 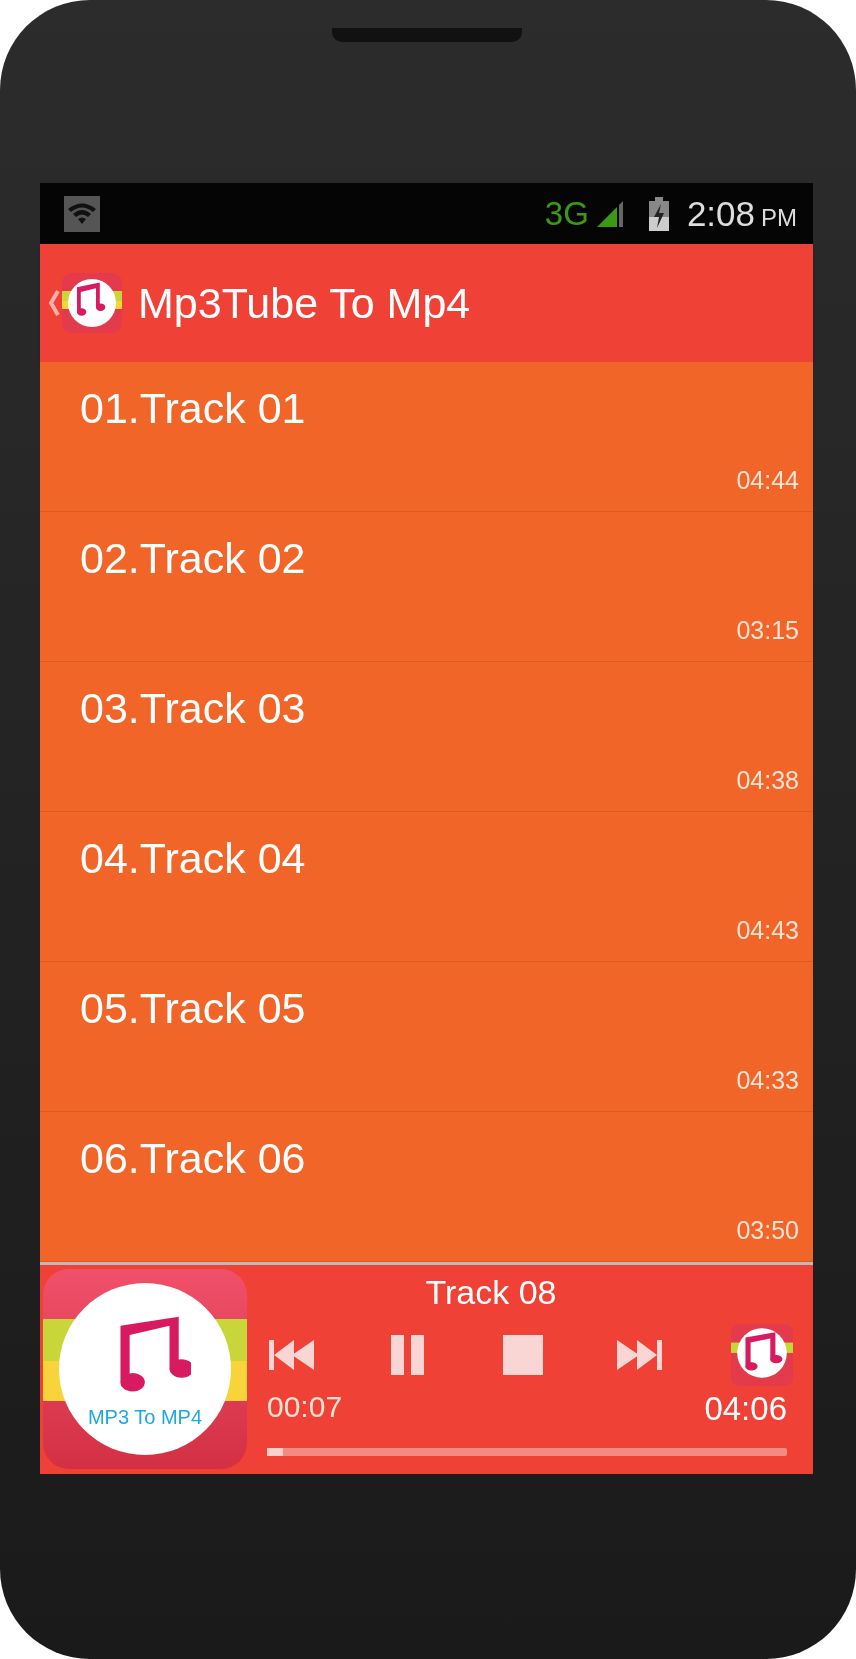 I want to click on track-title: 06.Track 06, so click(x=193, y=1158).